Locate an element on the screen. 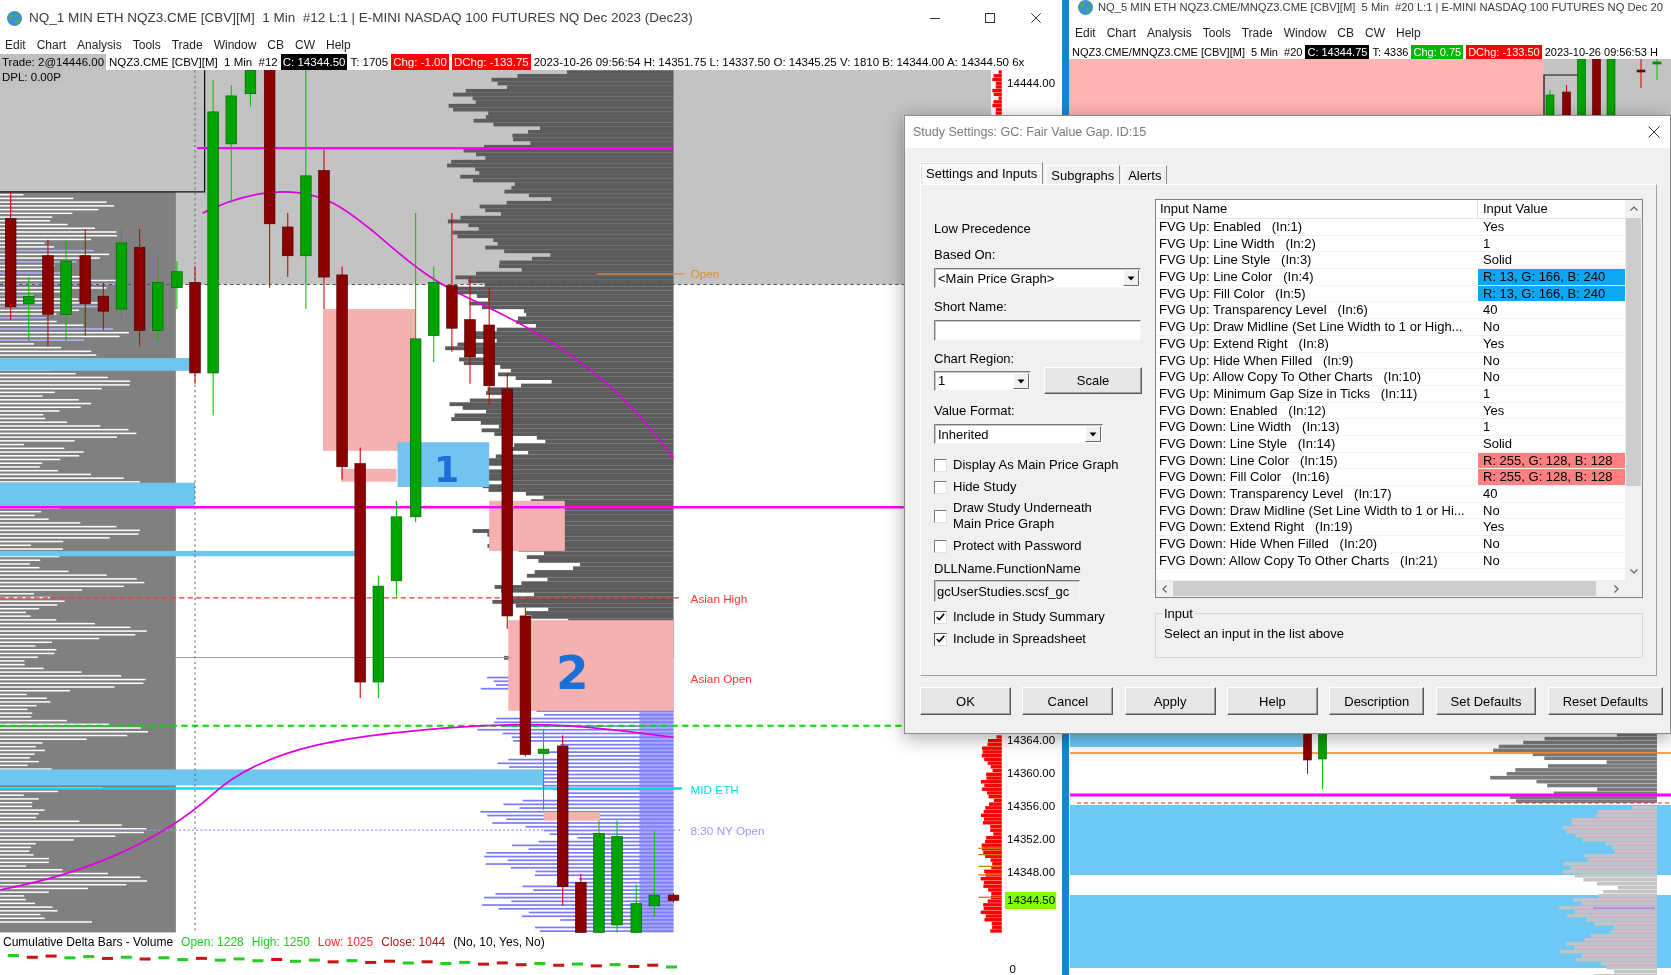  dialog-button: Apply is located at coordinates (1170, 701).